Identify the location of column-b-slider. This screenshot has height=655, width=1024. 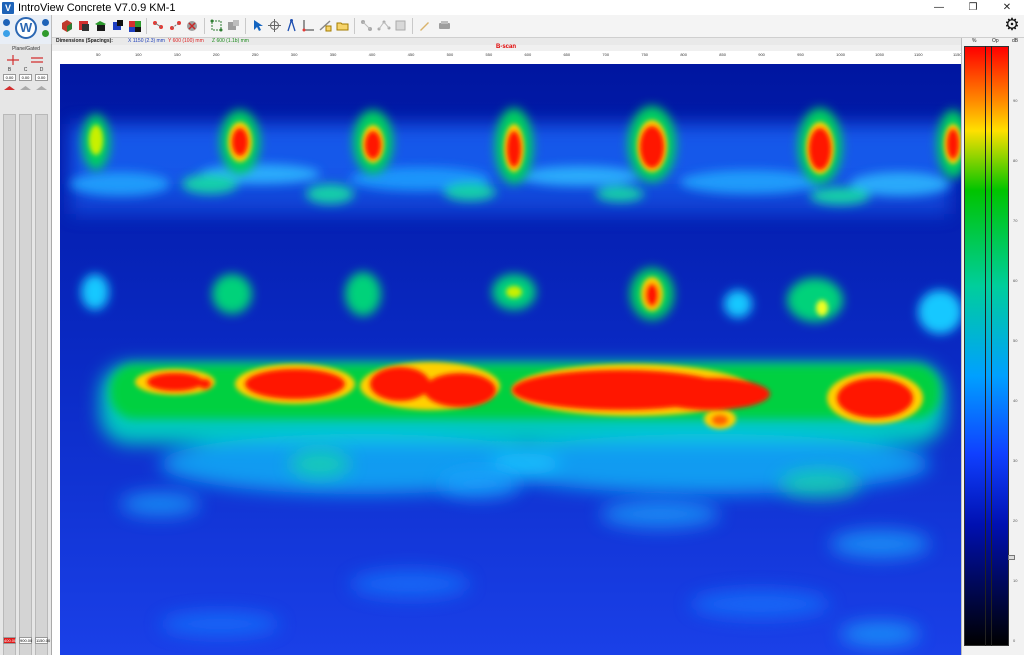
(9, 384).